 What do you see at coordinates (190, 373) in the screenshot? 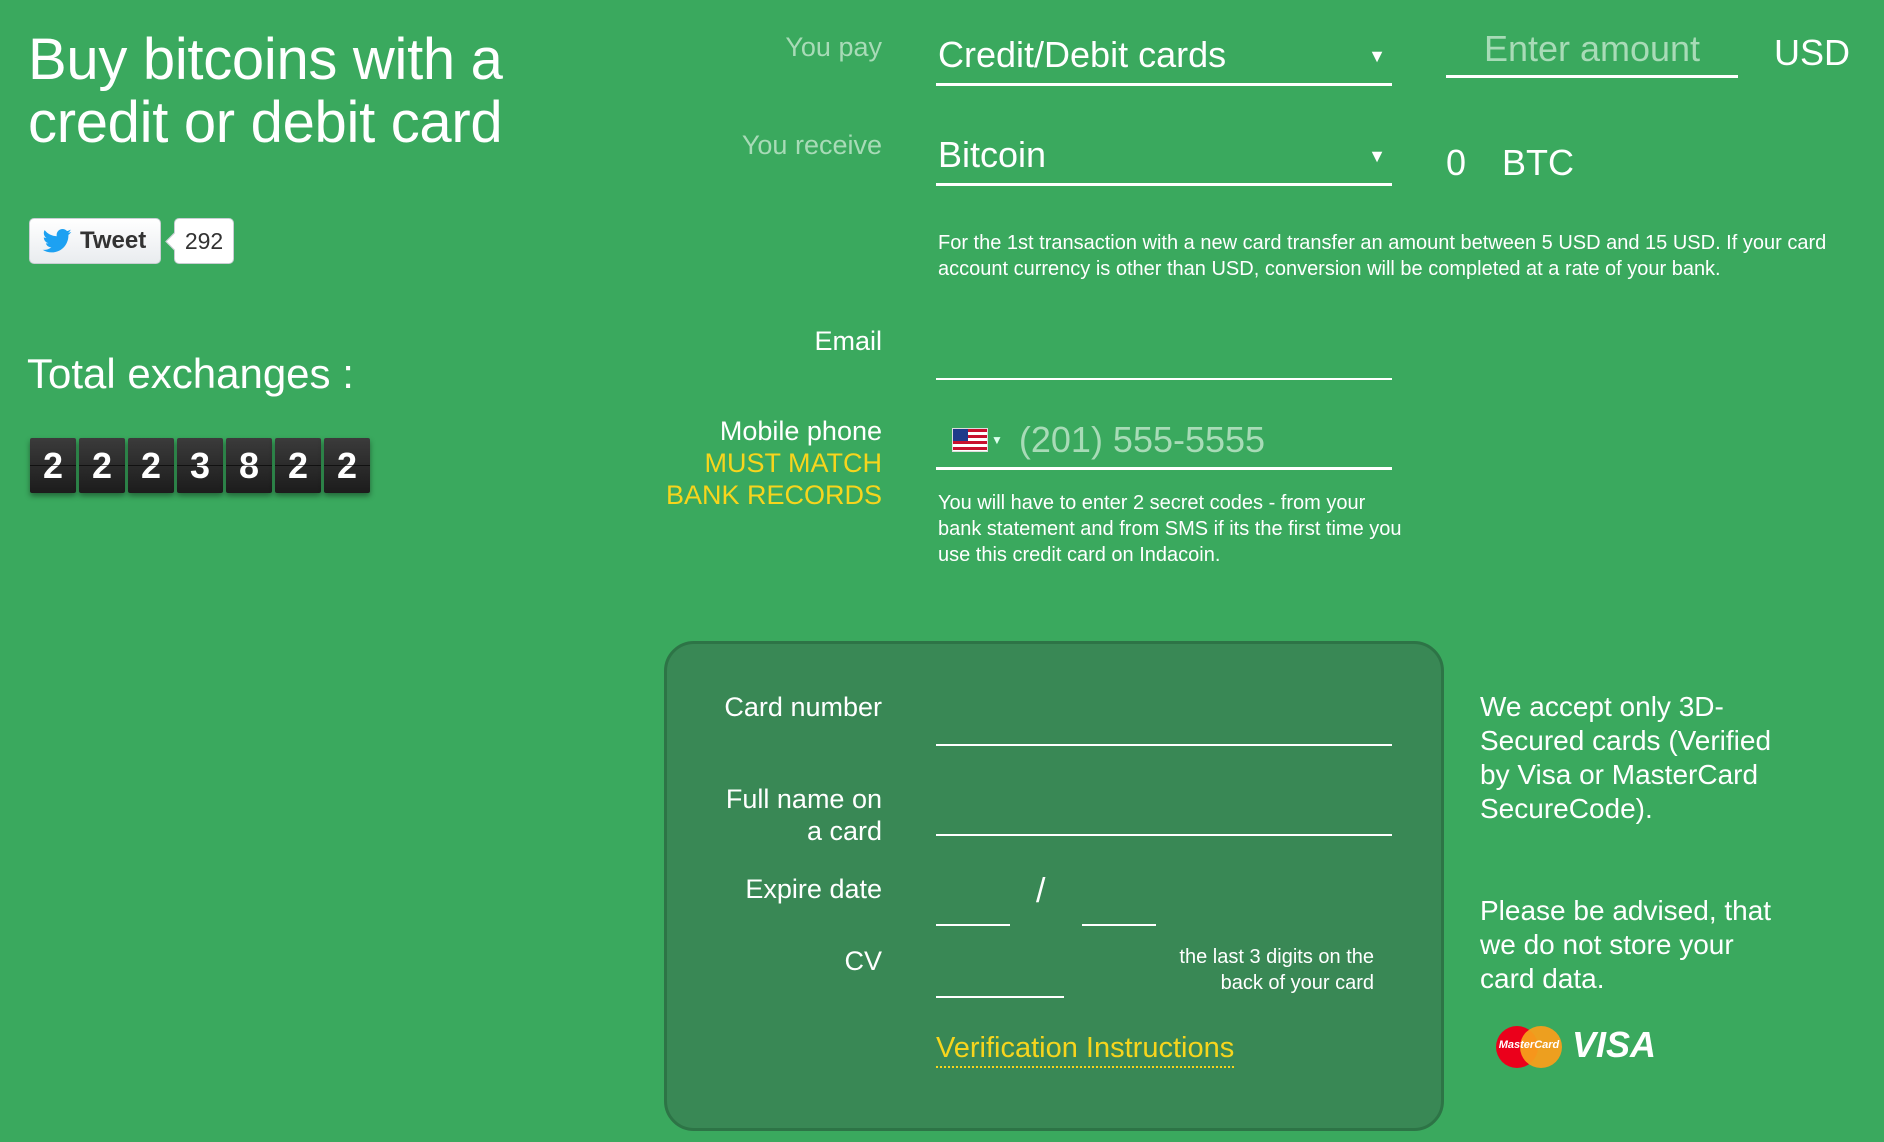
I see `total-exchanges-label: Total exchanges :` at bounding box center [190, 373].